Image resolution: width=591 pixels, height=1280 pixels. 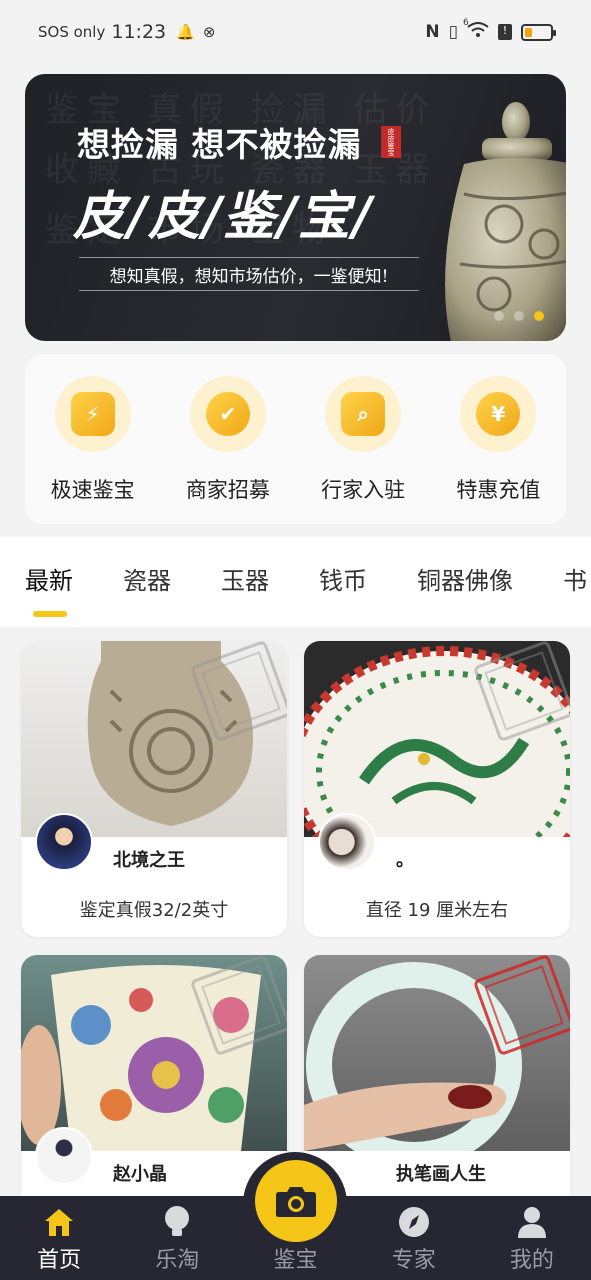 I want to click on quick-action-label: 行家入驻, so click(x=363, y=490).